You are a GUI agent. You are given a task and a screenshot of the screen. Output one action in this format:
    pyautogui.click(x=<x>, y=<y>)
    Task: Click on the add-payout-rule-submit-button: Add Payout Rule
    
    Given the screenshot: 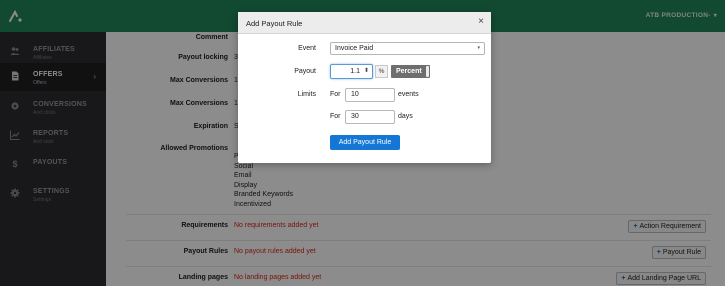 What is the action you would take?
    pyautogui.click(x=365, y=142)
    